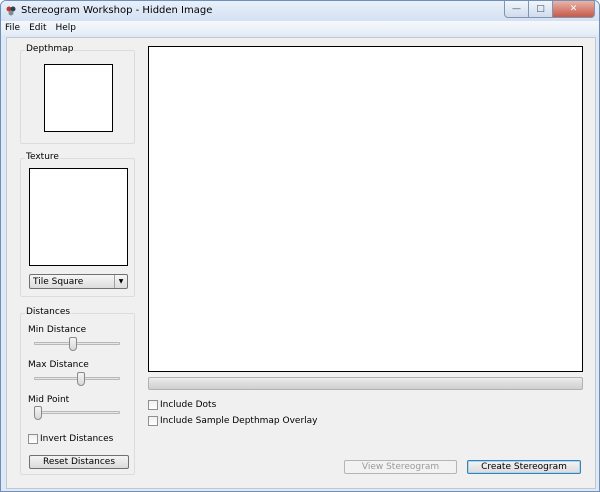  What do you see at coordinates (78, 217) in the screenshot?
I see `texture-preview` at bounding box center [78, 217].